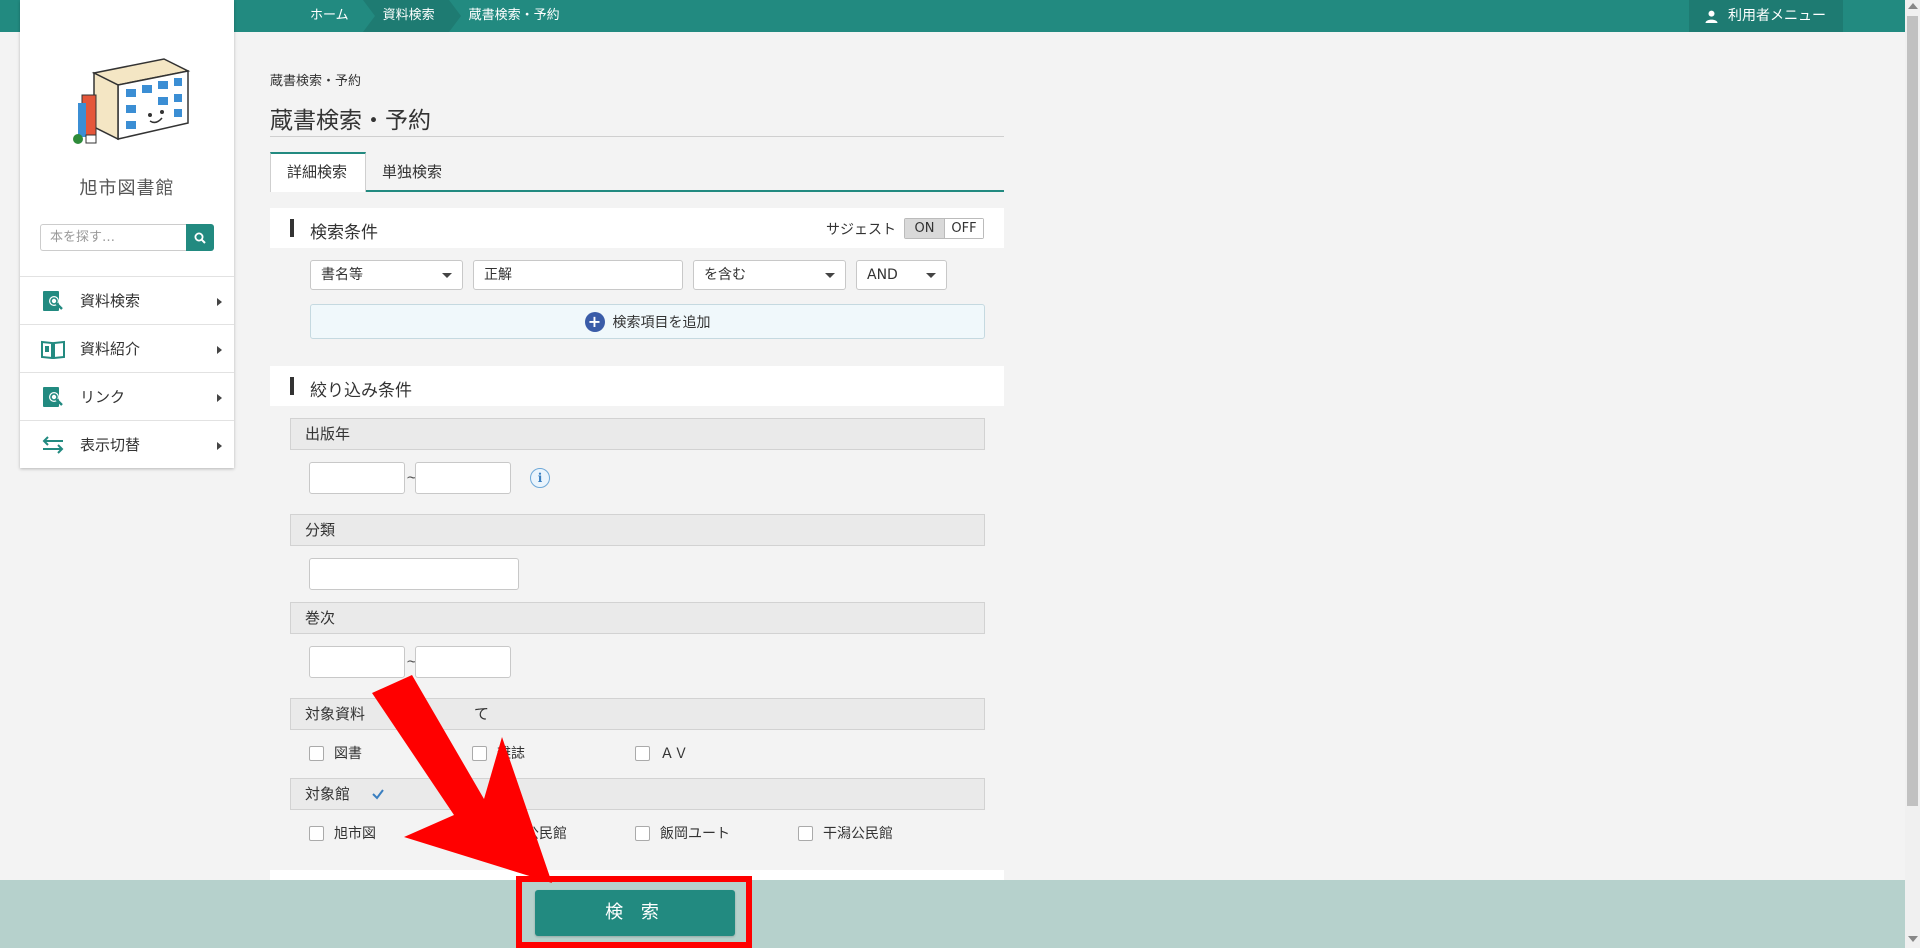  What do you see at coordinates (134, 100) in the screenshot?
I see `library-logo` at bounding box center [134, 100].